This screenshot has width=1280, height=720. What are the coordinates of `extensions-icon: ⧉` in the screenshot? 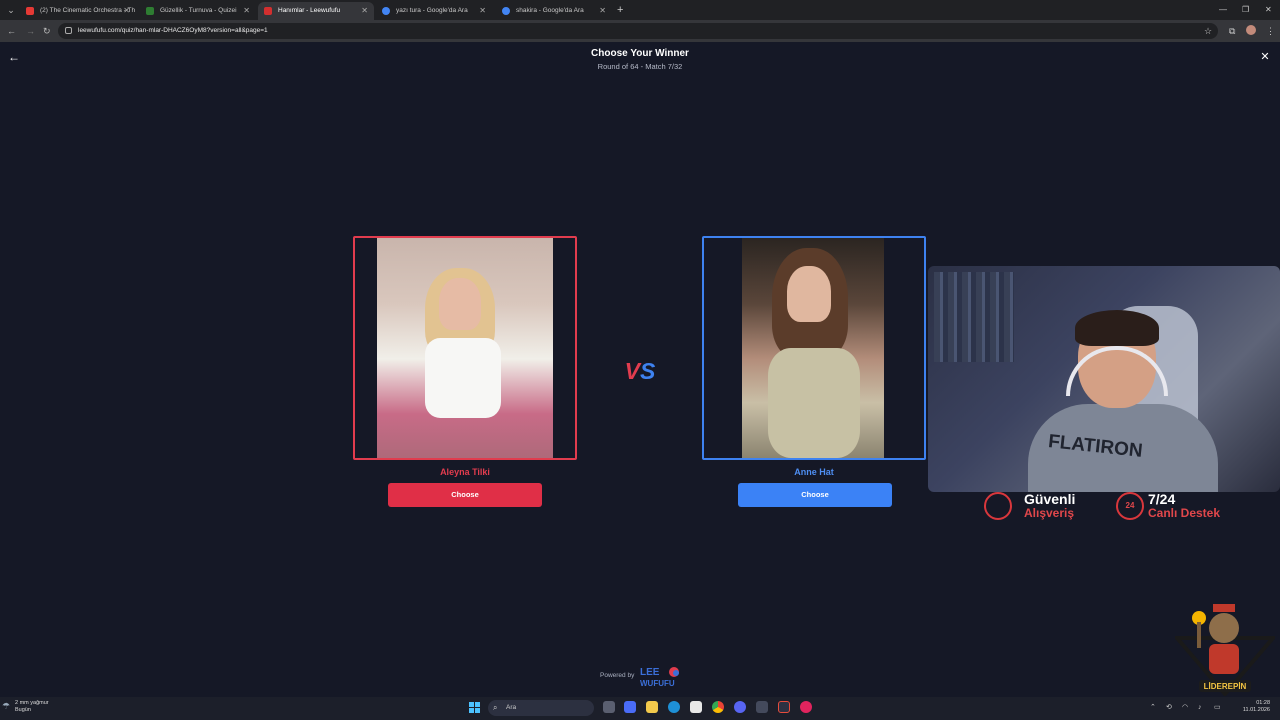 It's located at (1232, 31).